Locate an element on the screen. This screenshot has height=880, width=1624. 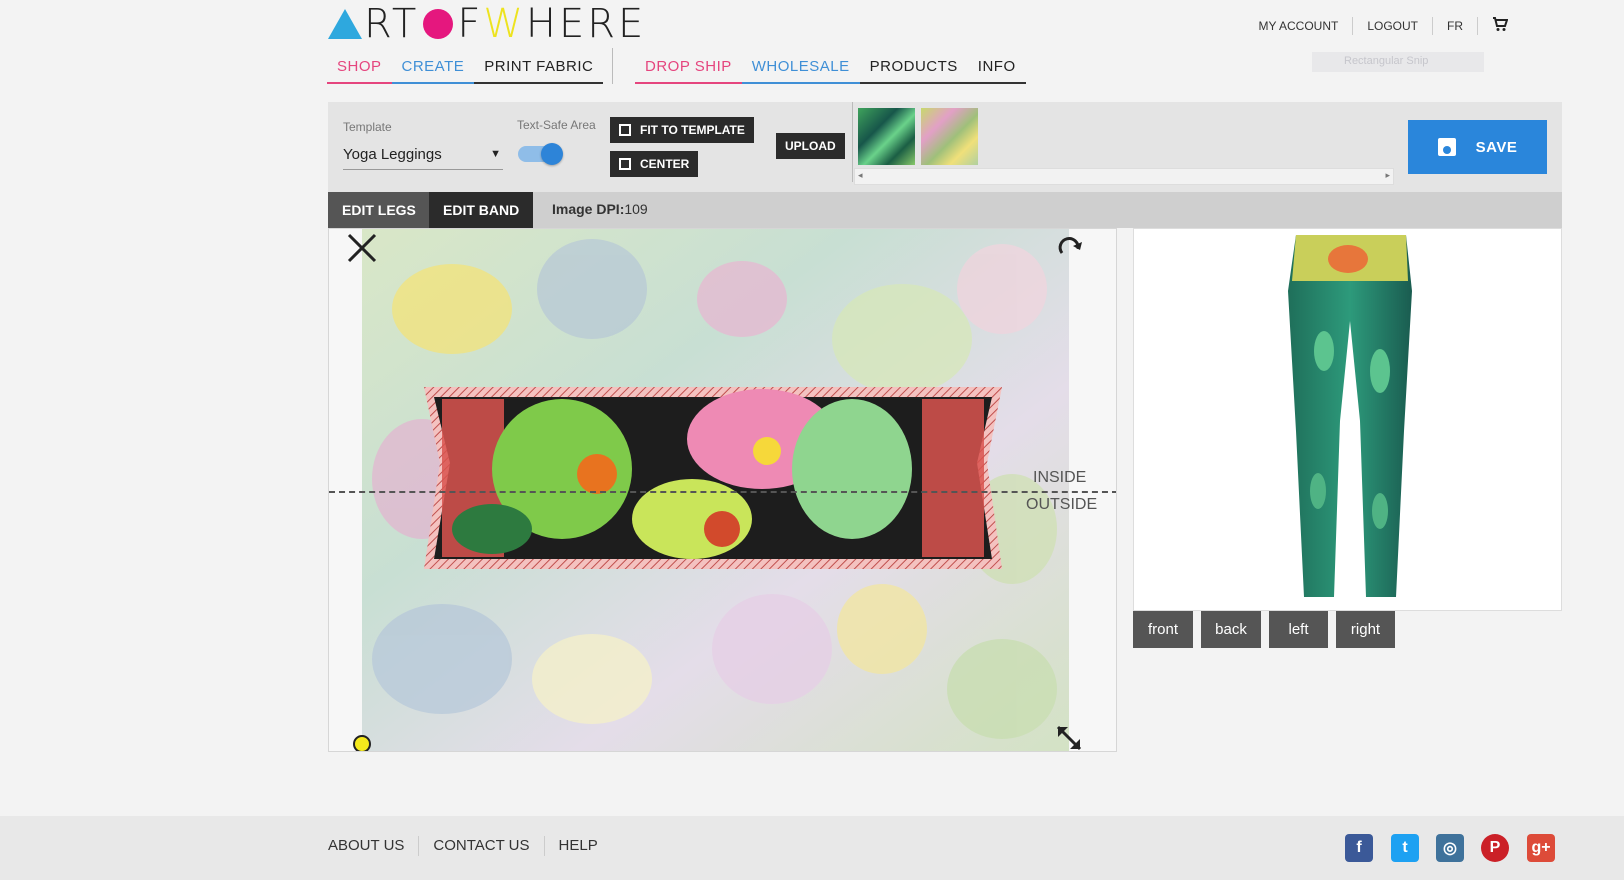
language-link: FR is located at coordinates (1455, 26).